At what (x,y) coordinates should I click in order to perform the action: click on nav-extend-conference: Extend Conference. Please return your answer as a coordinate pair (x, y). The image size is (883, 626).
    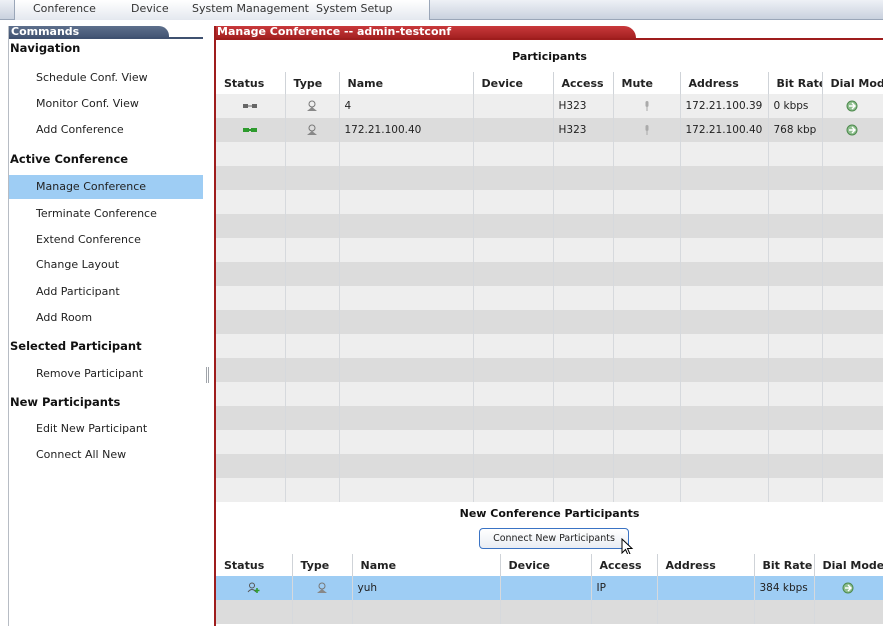
    Looking at the image, I should click on (106, 240).